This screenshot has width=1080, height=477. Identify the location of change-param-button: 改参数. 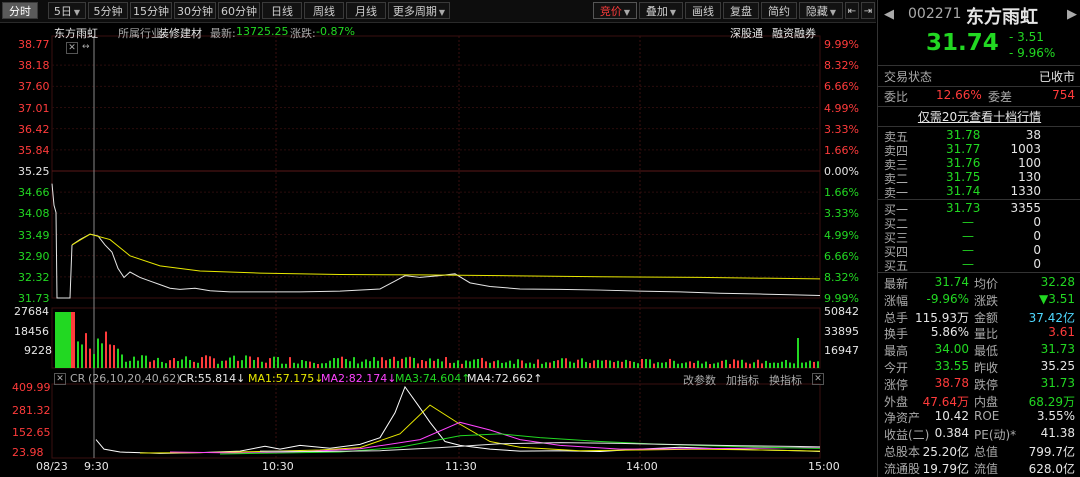
(699, 380).